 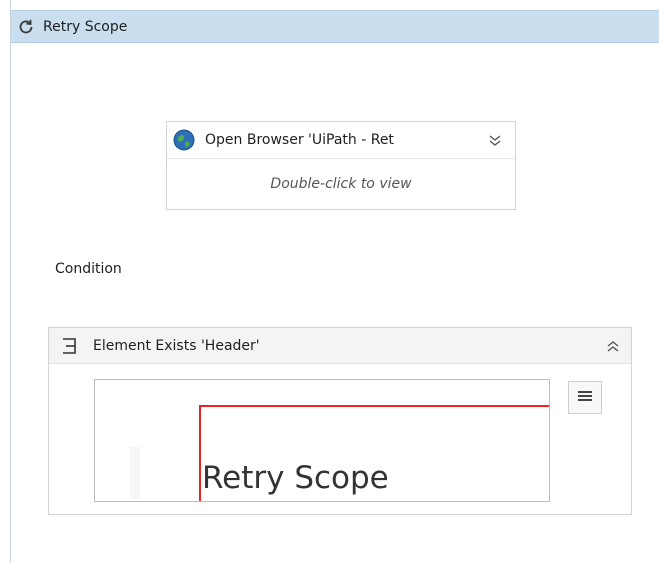 What do you see at coordinates (340, 346) in the screenshot?
I see `element-exists-header: Element Exists 'Header'` at bounding box center [340, 346].